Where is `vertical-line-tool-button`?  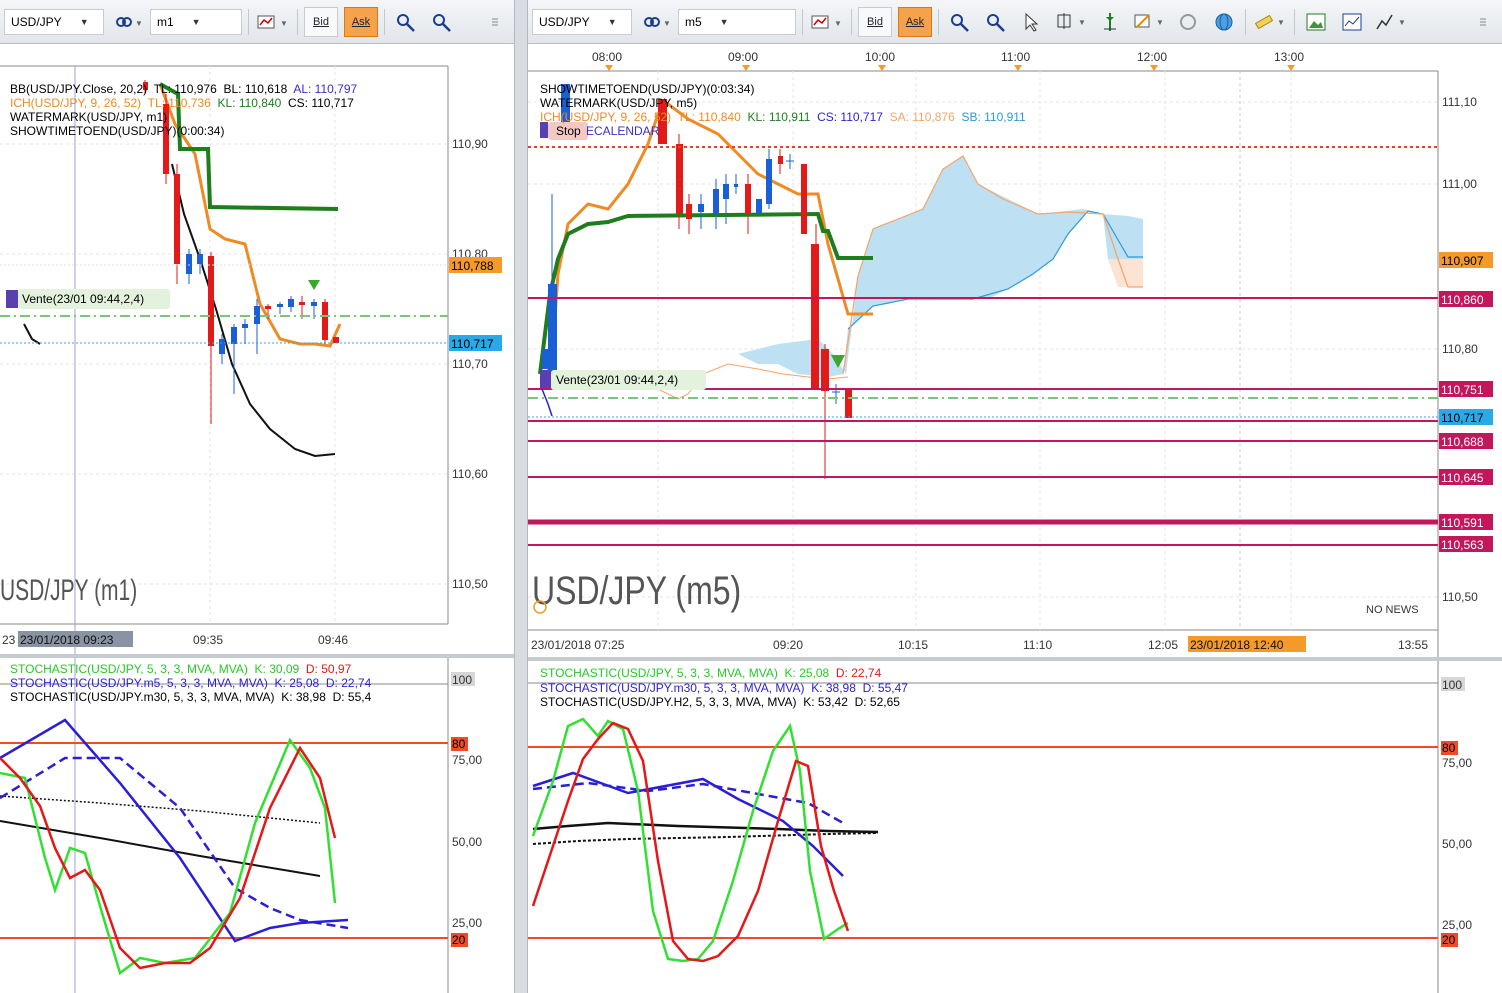 vertical-line-tool-button is located at coordinates (1110, 22).